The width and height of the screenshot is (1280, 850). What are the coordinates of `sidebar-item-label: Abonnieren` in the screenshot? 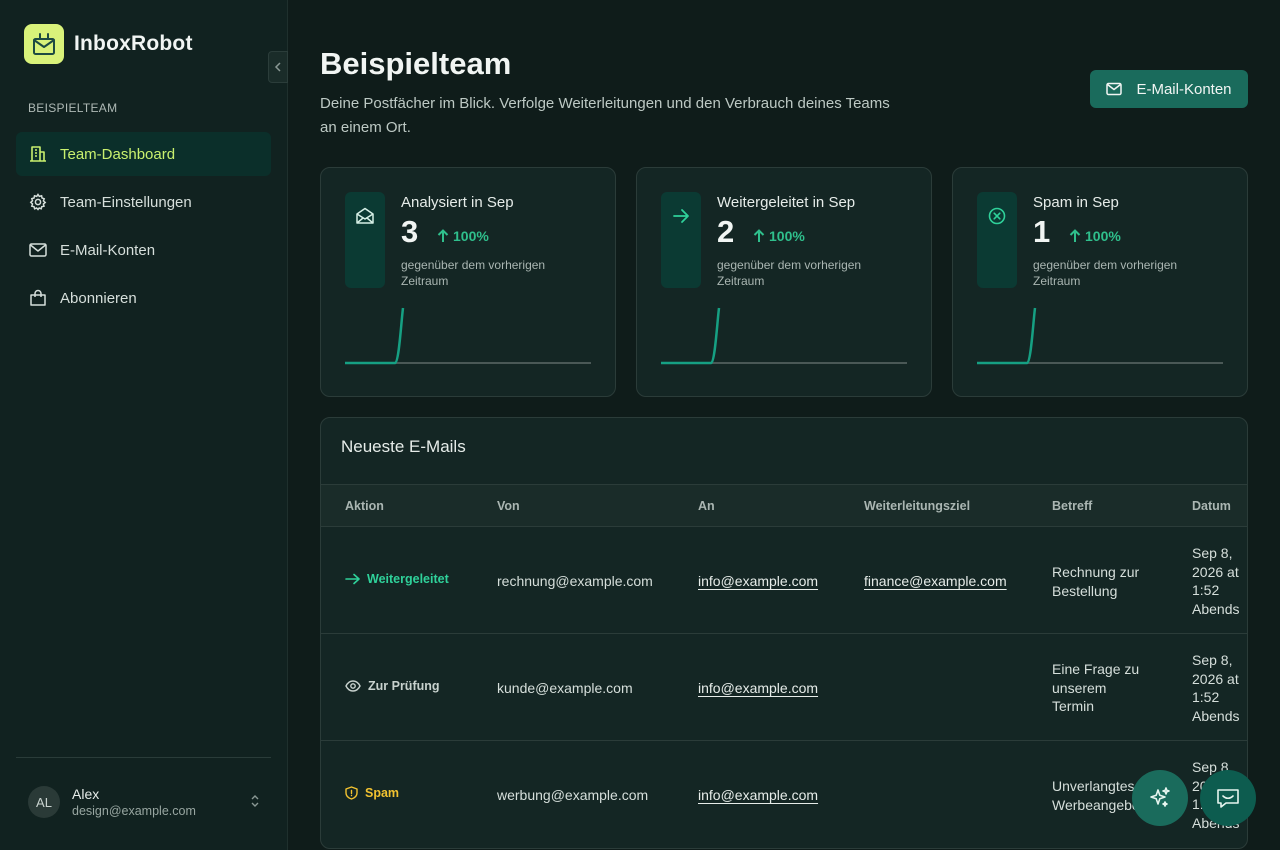 It's located at (98, 298).